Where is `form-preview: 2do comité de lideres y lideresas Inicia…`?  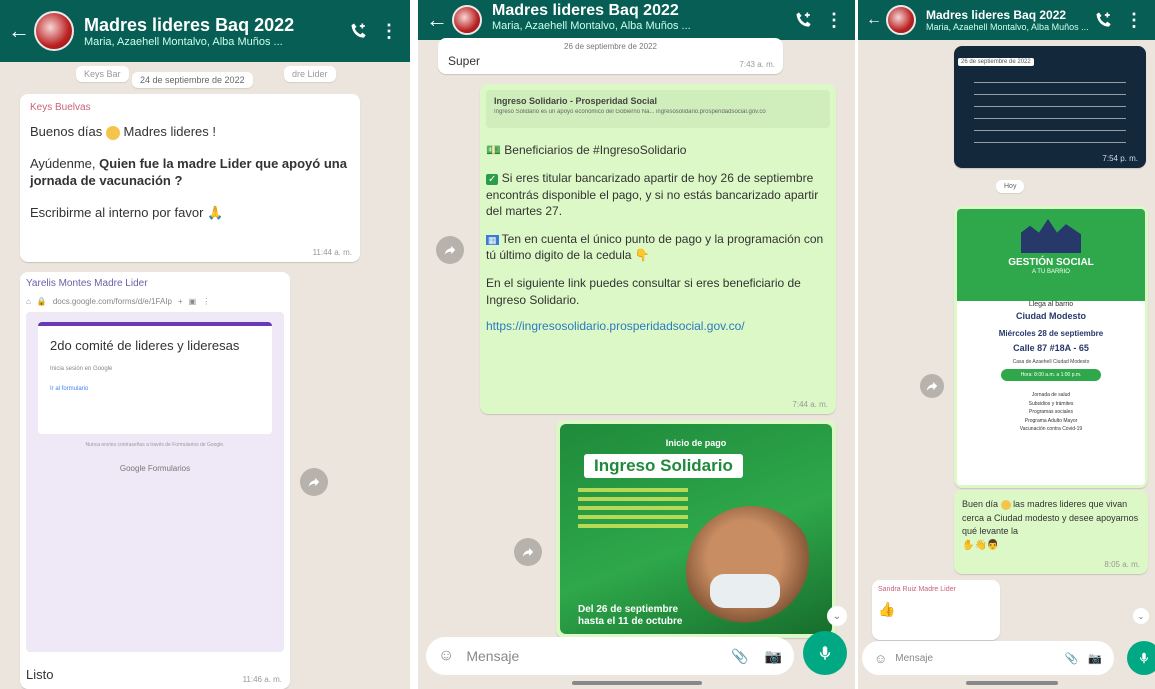
form-preview: 2do comité de lideres y lideresas Inicia… is located at coordinates (155, 482).